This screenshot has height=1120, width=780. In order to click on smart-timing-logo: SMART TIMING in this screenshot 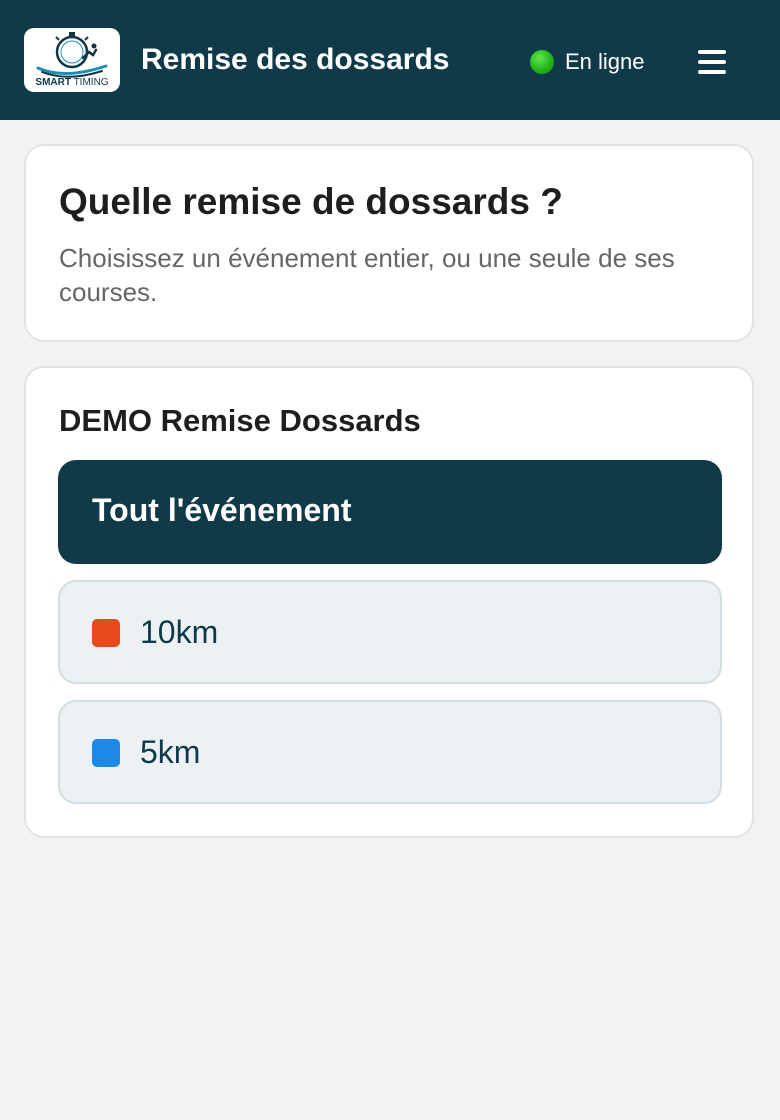, I will do `click(72, 60)`.